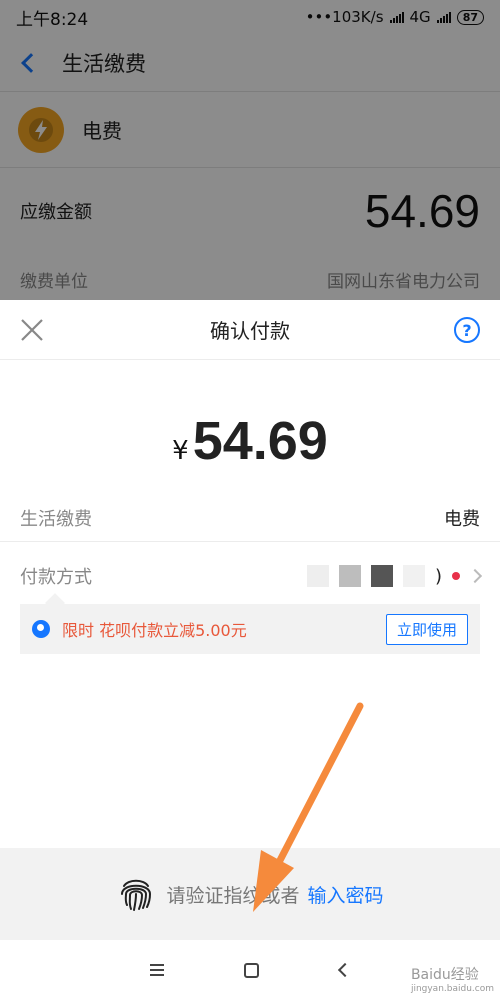 This screenshot has width=500, height=1000. Describe the element at coordinates (32, 330) in the screenshot. I see `close-icon` at that location.